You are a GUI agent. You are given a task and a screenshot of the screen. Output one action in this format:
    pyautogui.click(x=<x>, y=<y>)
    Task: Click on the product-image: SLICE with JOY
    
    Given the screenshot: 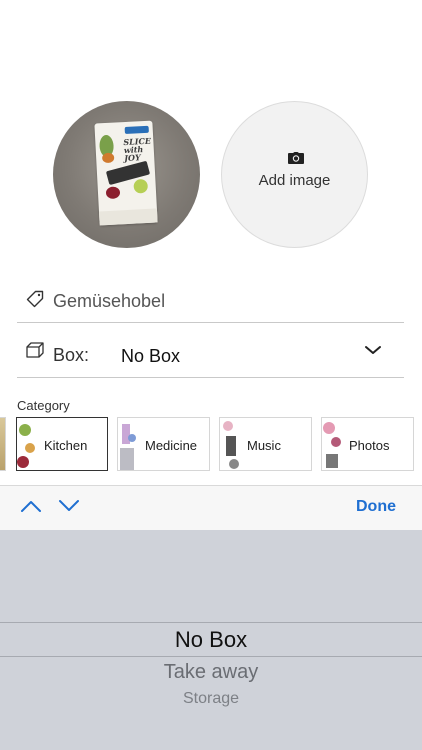 What is the action you would take?
    pyautogui.click(x=126, y=173)
    